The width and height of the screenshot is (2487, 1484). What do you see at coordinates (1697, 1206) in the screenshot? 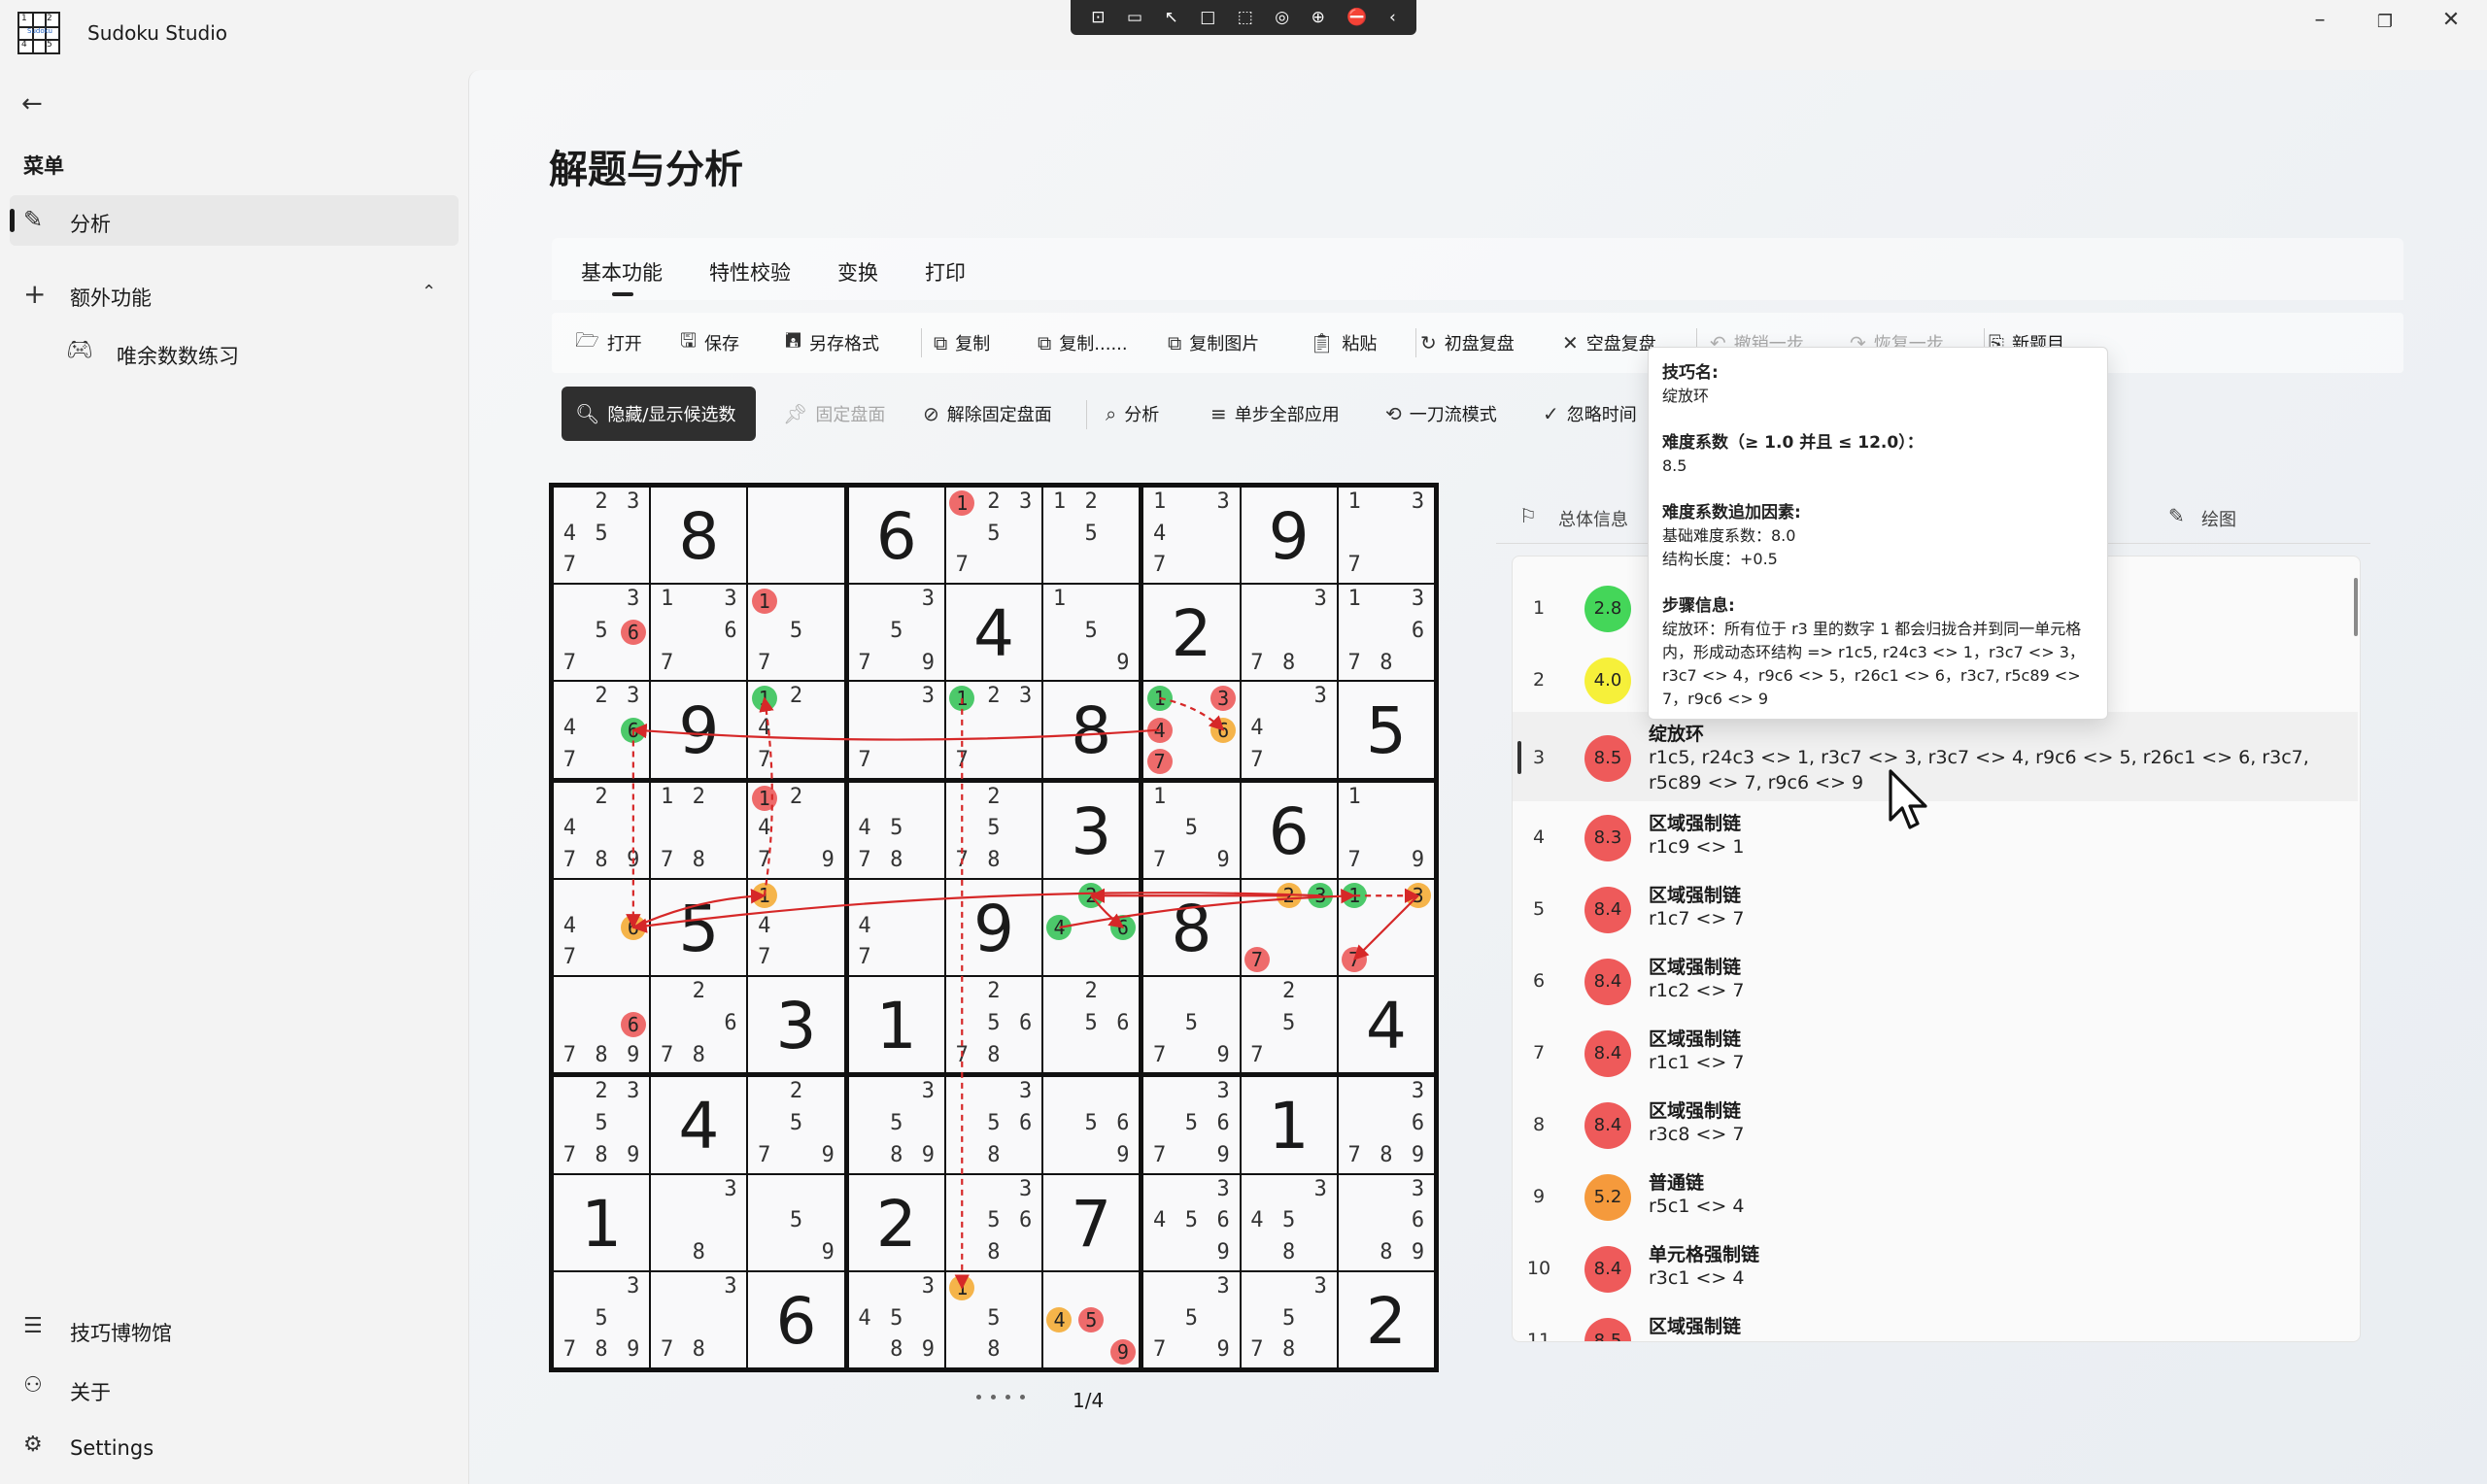
I see `step-description: r5c1 <> 4` at bounding box center [1697, 1206].